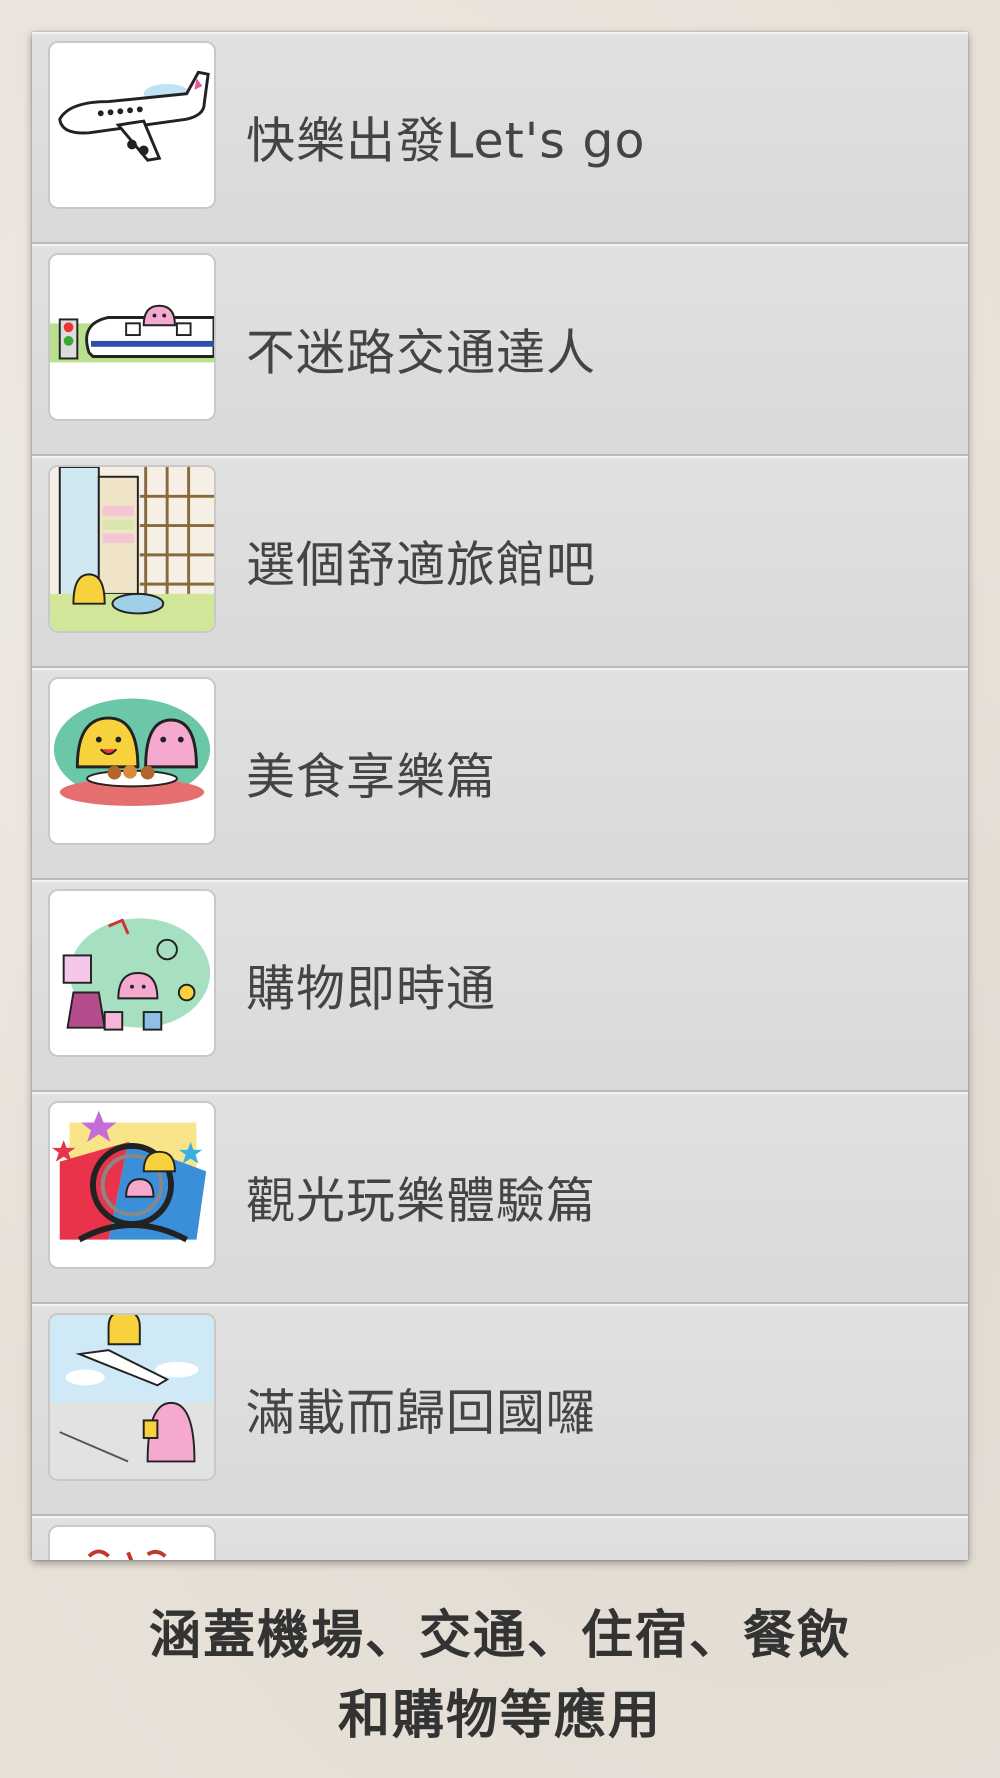 The image size is (1000, 1778). I want to click on caption-line-1: 涵蓋機場、交通、住宿、餐飲, so click(499, 1636).